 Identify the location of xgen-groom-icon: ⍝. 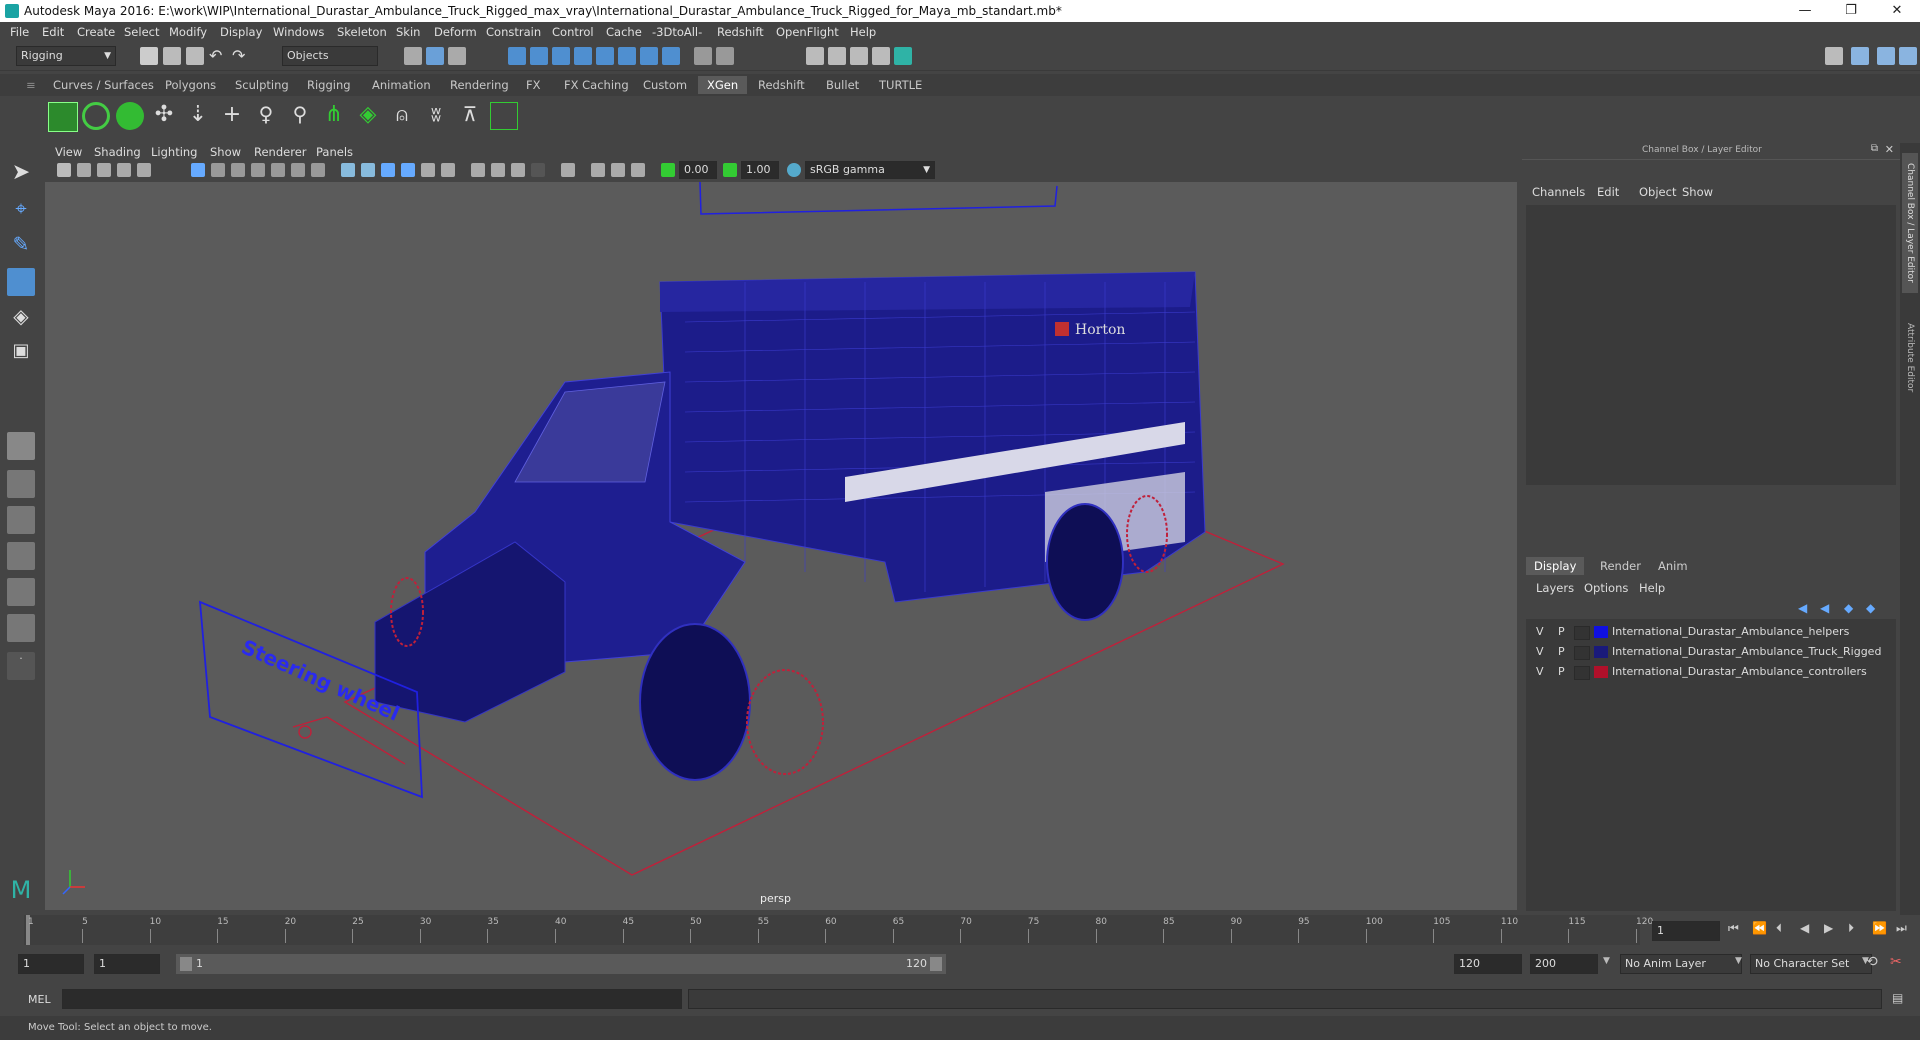
(402, 116).